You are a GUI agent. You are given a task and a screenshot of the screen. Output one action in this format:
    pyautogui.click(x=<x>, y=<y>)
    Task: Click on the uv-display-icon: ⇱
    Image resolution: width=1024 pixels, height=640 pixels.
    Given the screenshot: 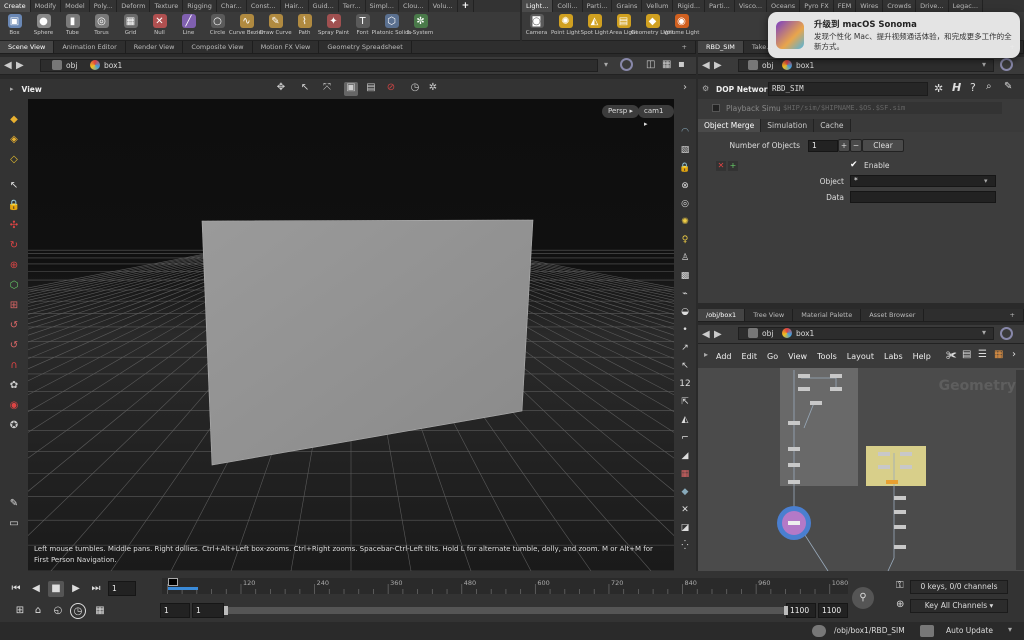 What is the action you would take?
    pyautogui.click(x=685, y=402)
    